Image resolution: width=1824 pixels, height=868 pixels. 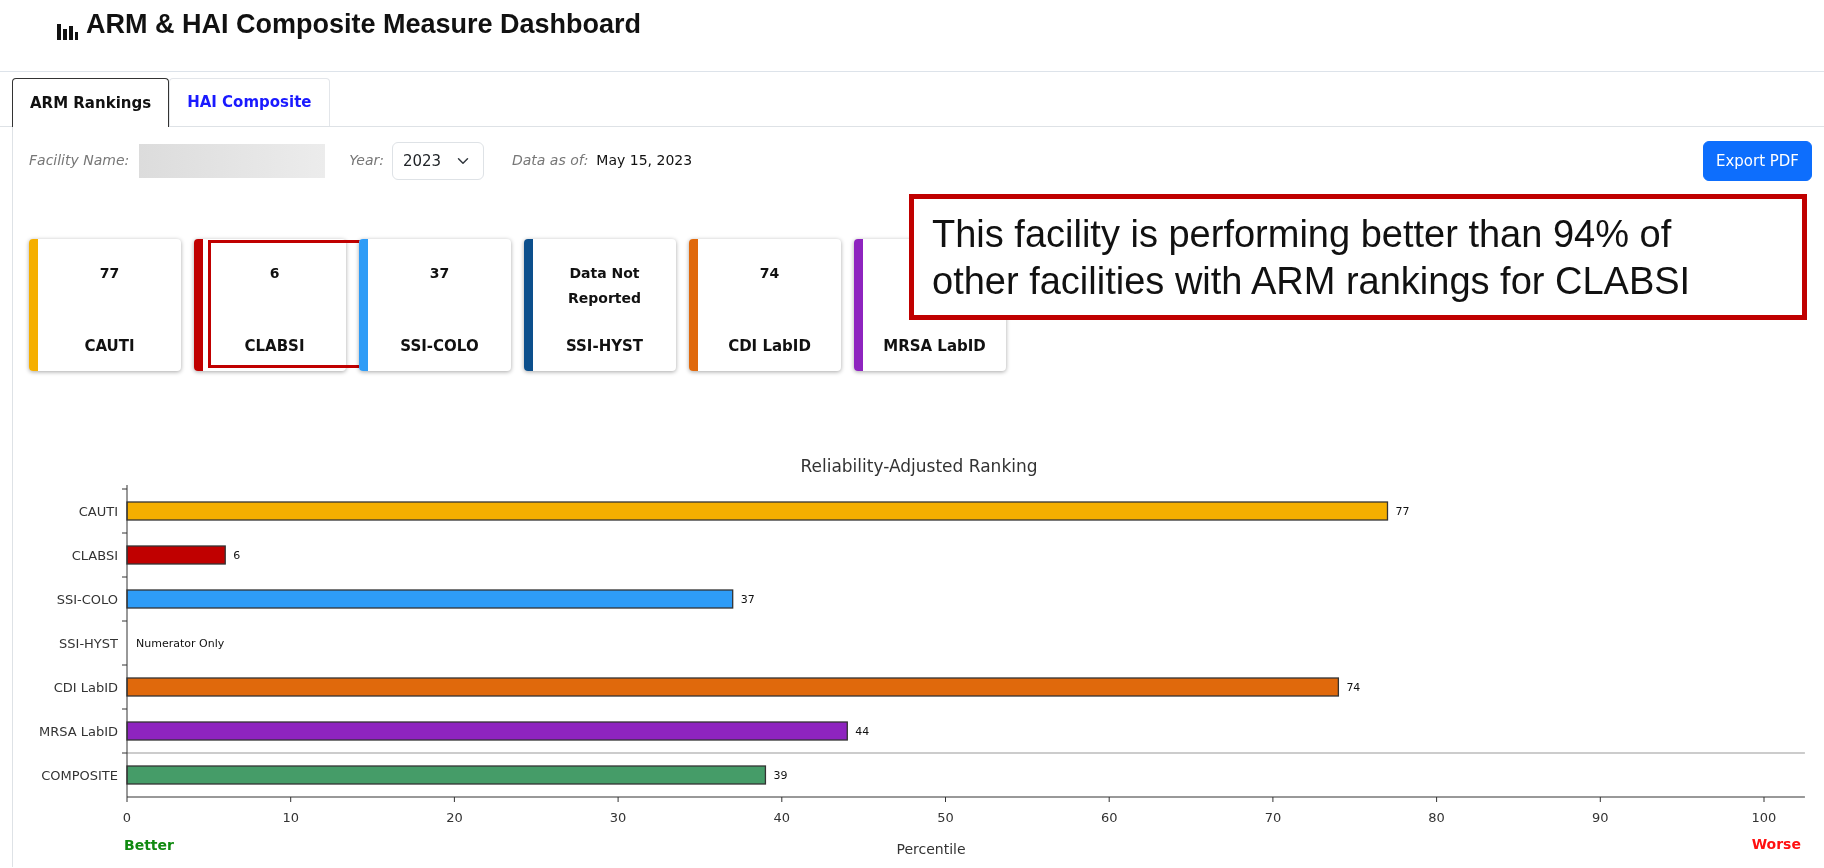 What do you see at coordinates (98, 511) in the screenshot?
I see `category-label: CAUTI` at bounding box center [98, 511].